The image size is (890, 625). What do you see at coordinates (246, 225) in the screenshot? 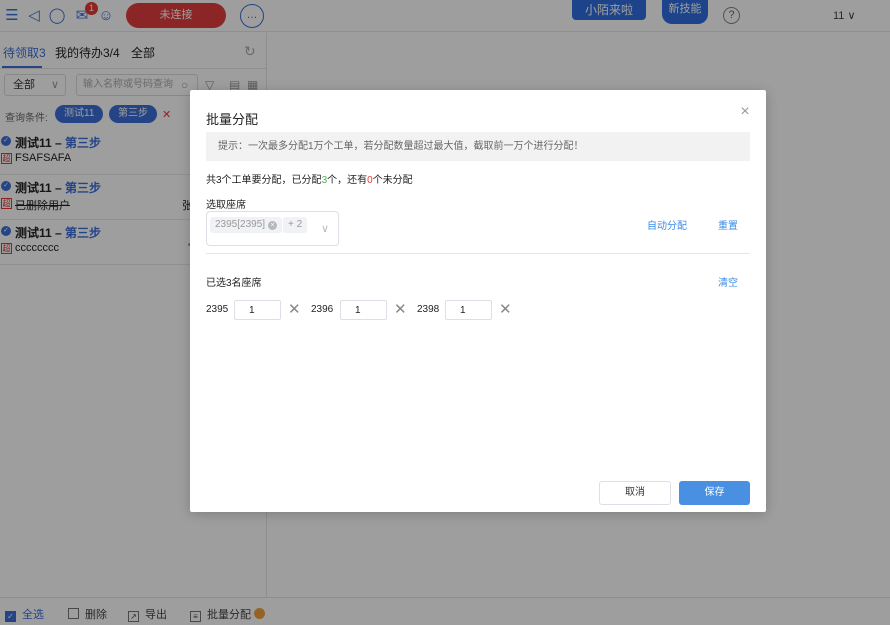
I see `seat-chip: 2395[2395] ×` at bounding box center [246, 225].